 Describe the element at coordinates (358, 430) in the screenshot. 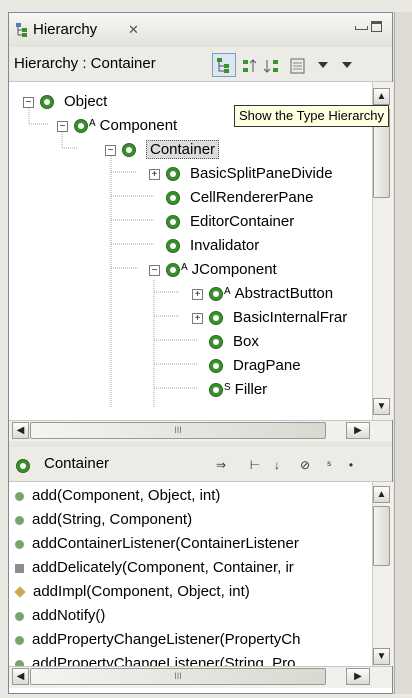

I see `scroll-right-button: ▶` at that location.